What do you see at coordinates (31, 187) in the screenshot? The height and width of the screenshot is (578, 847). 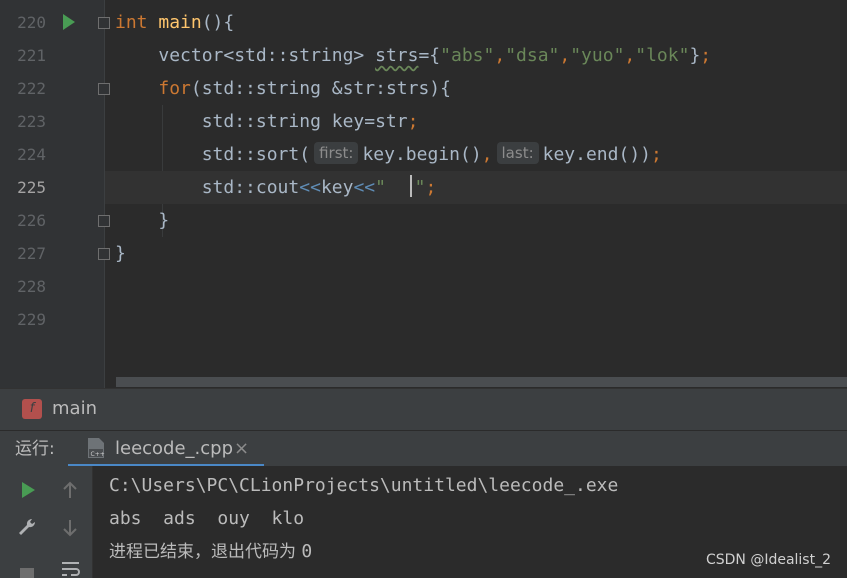 I see `line-number-active: 225` at bounding box center [31, 187].